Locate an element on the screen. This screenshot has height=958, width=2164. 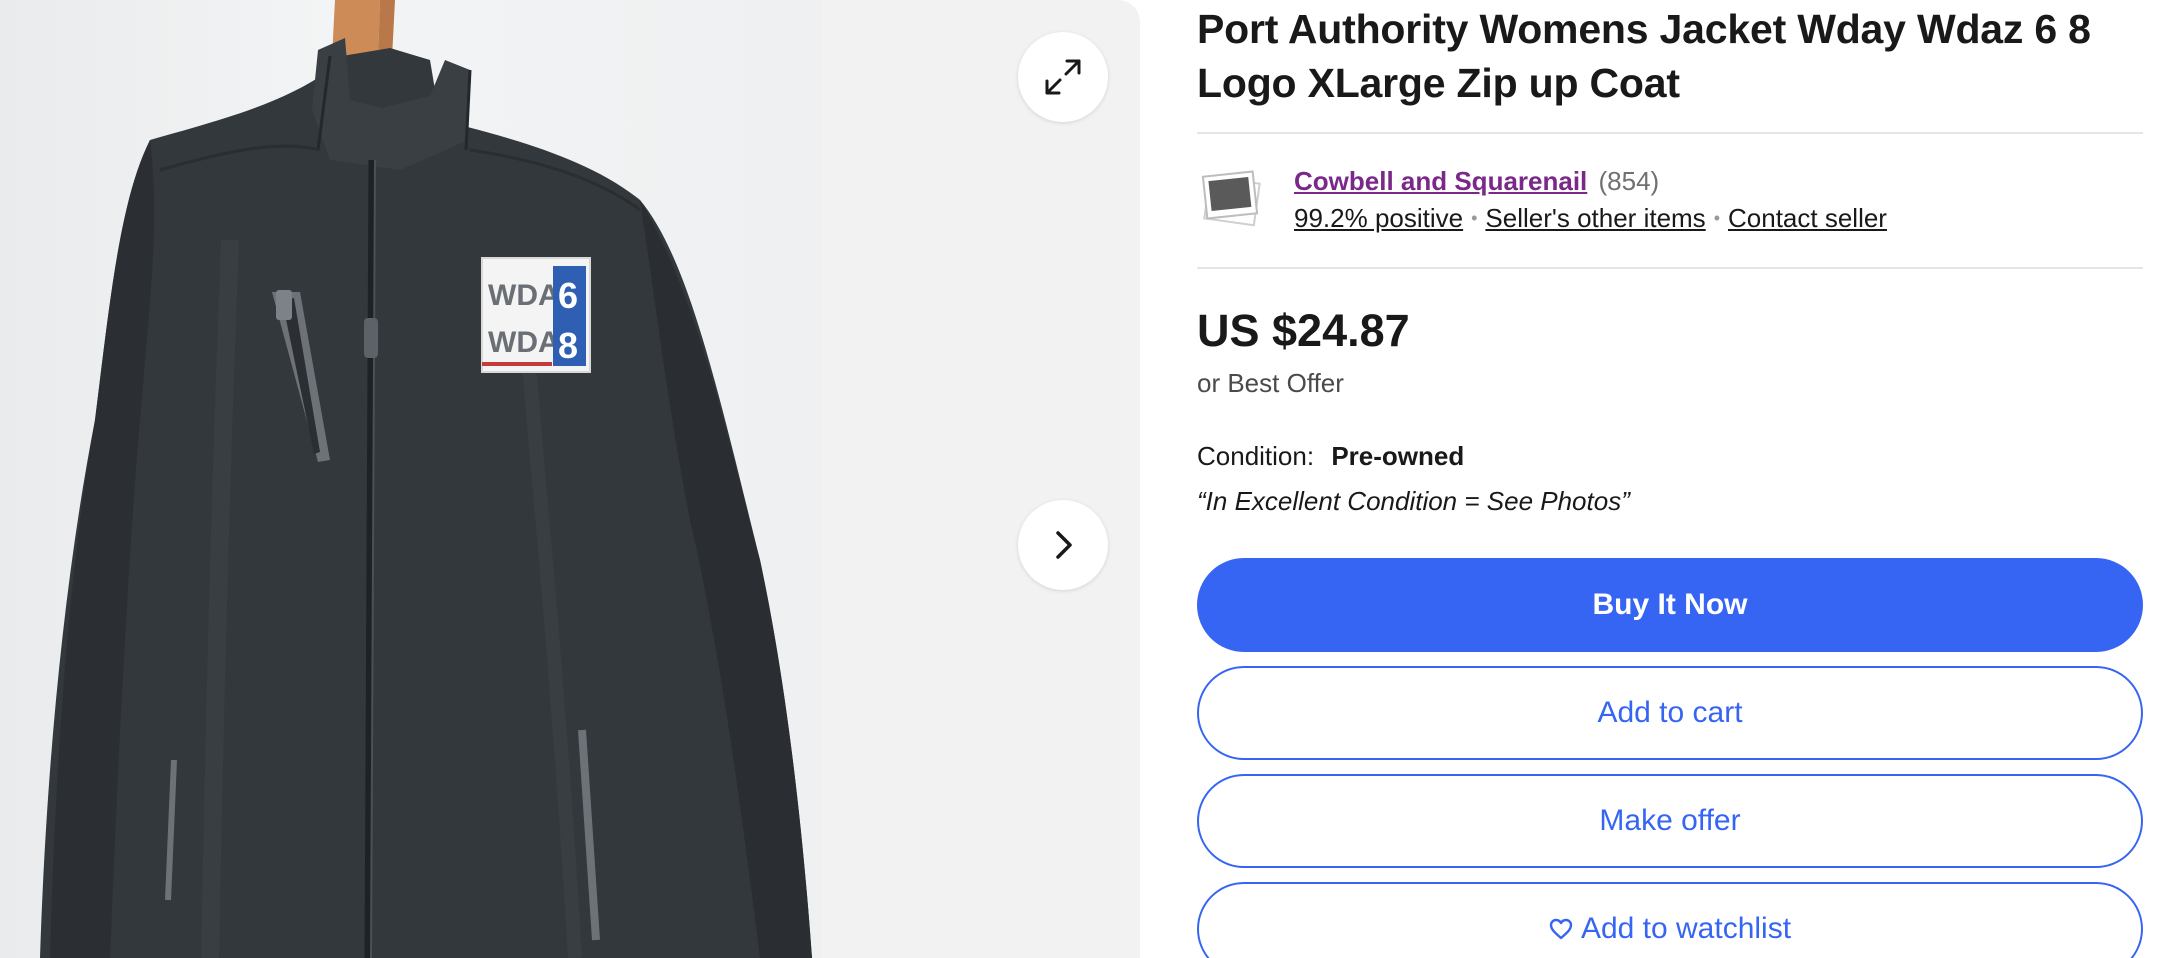
add-to-watchlist-label: Add to watchlist is located at coordinates (1686, 928).